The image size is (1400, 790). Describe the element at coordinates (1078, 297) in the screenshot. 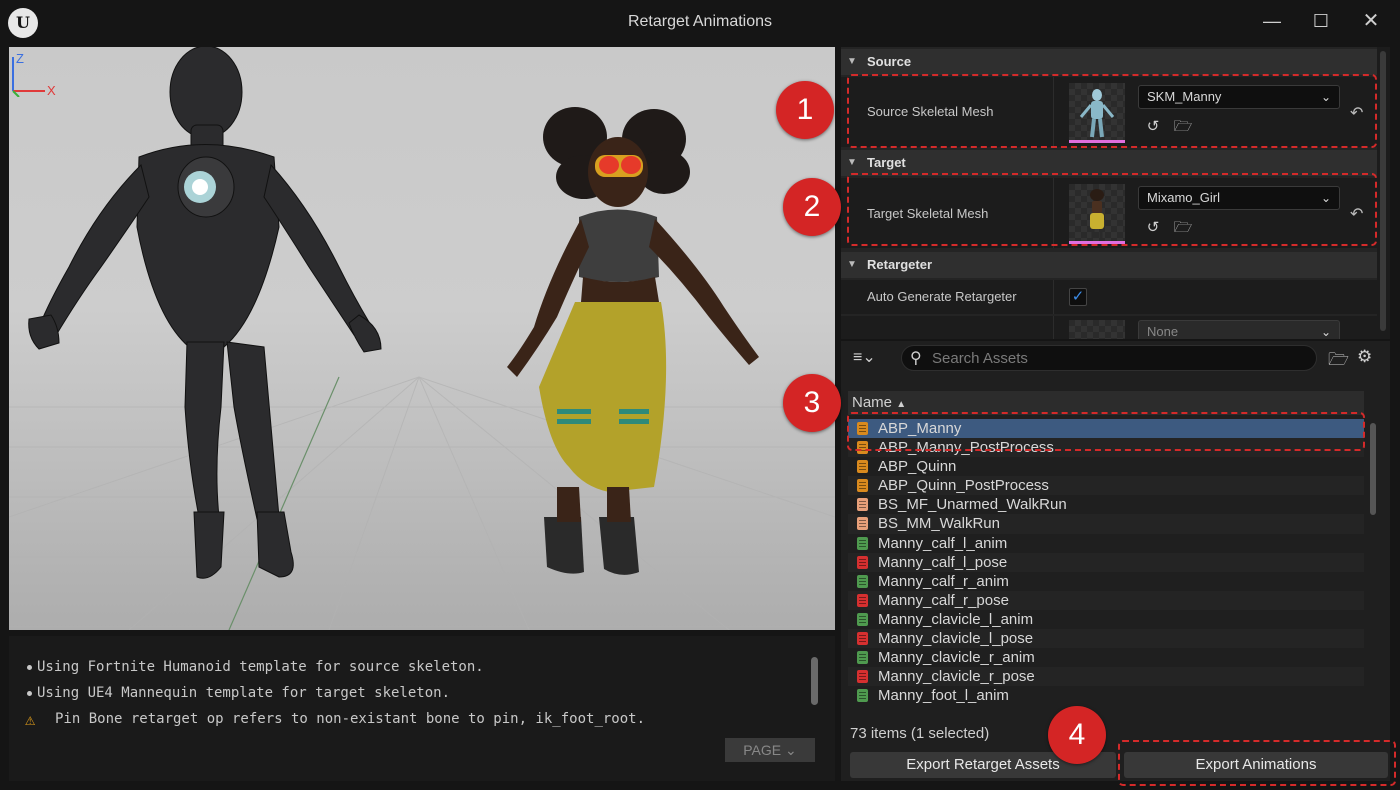

I see `auto-generate-checkbox: ✓` at that location.